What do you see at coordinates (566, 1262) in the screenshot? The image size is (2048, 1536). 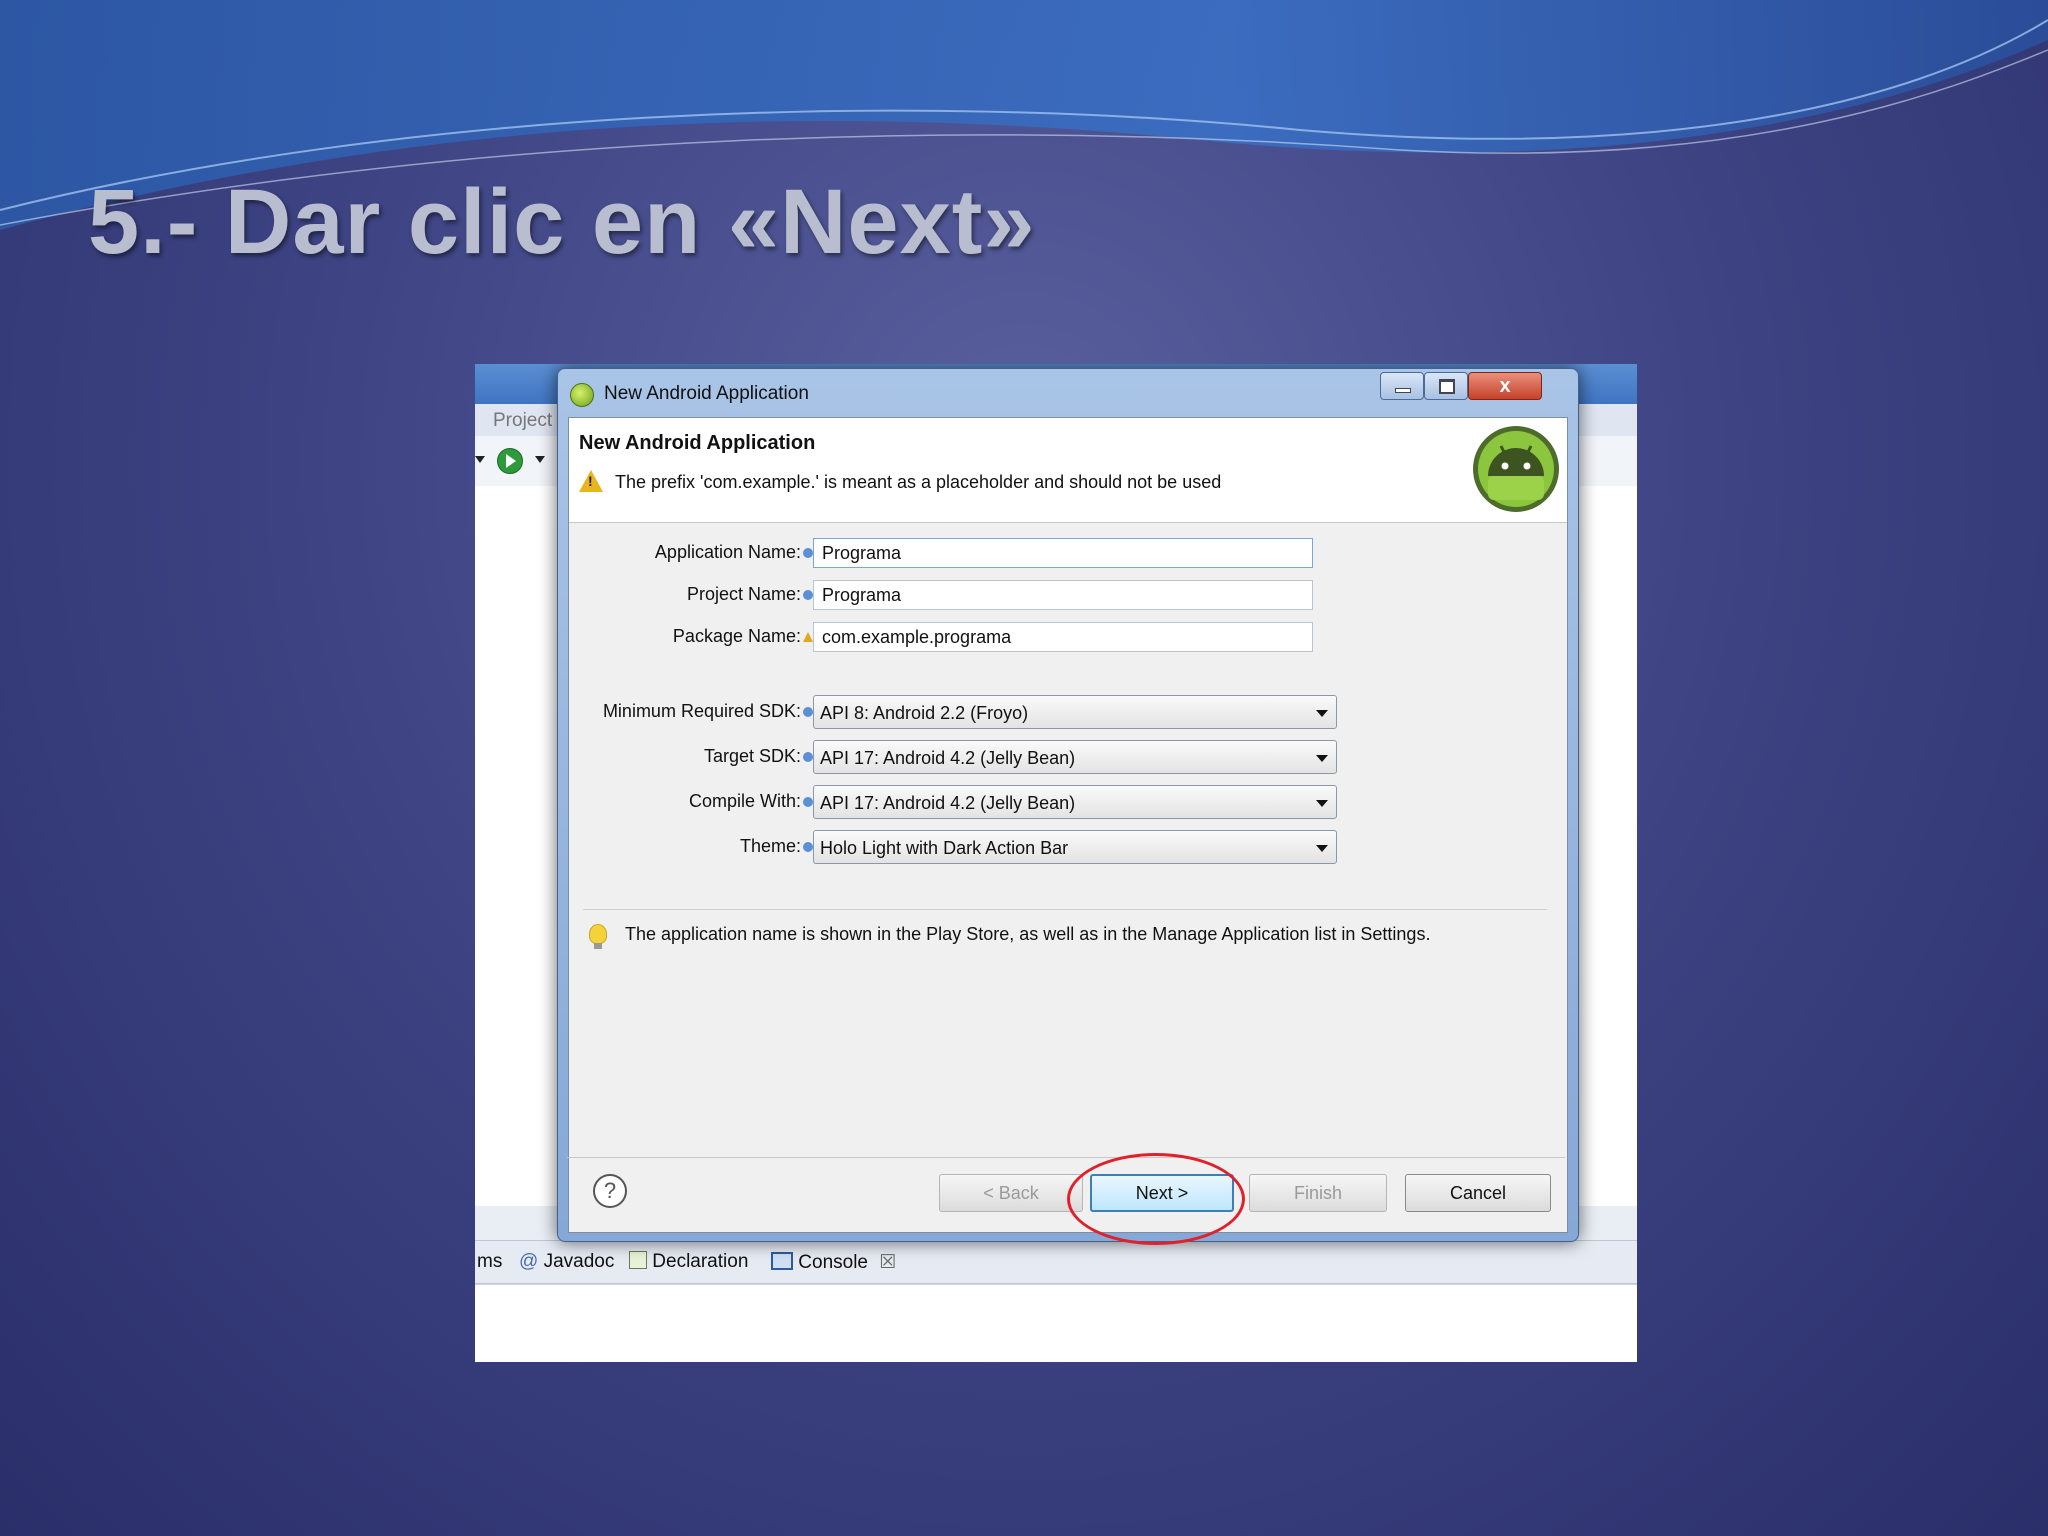 I see `tab-javadoc: @ Javadoc` at bounding box center [566, 1262].